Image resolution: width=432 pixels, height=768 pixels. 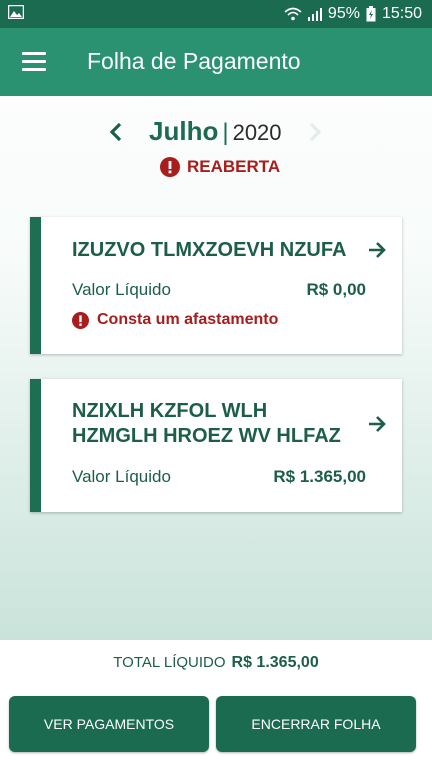 I want to click on signal-icon, so click(x=314, y=14).